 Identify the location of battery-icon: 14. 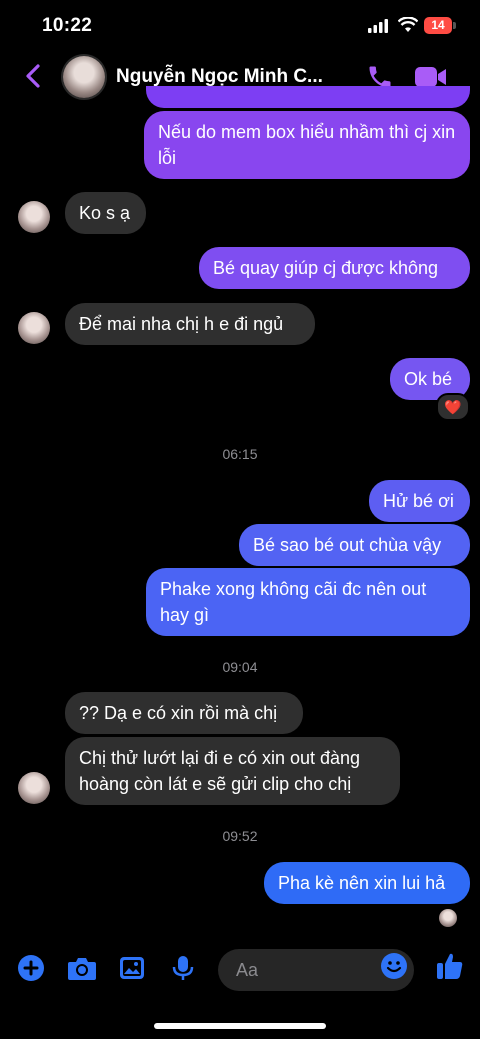
(438, 25).